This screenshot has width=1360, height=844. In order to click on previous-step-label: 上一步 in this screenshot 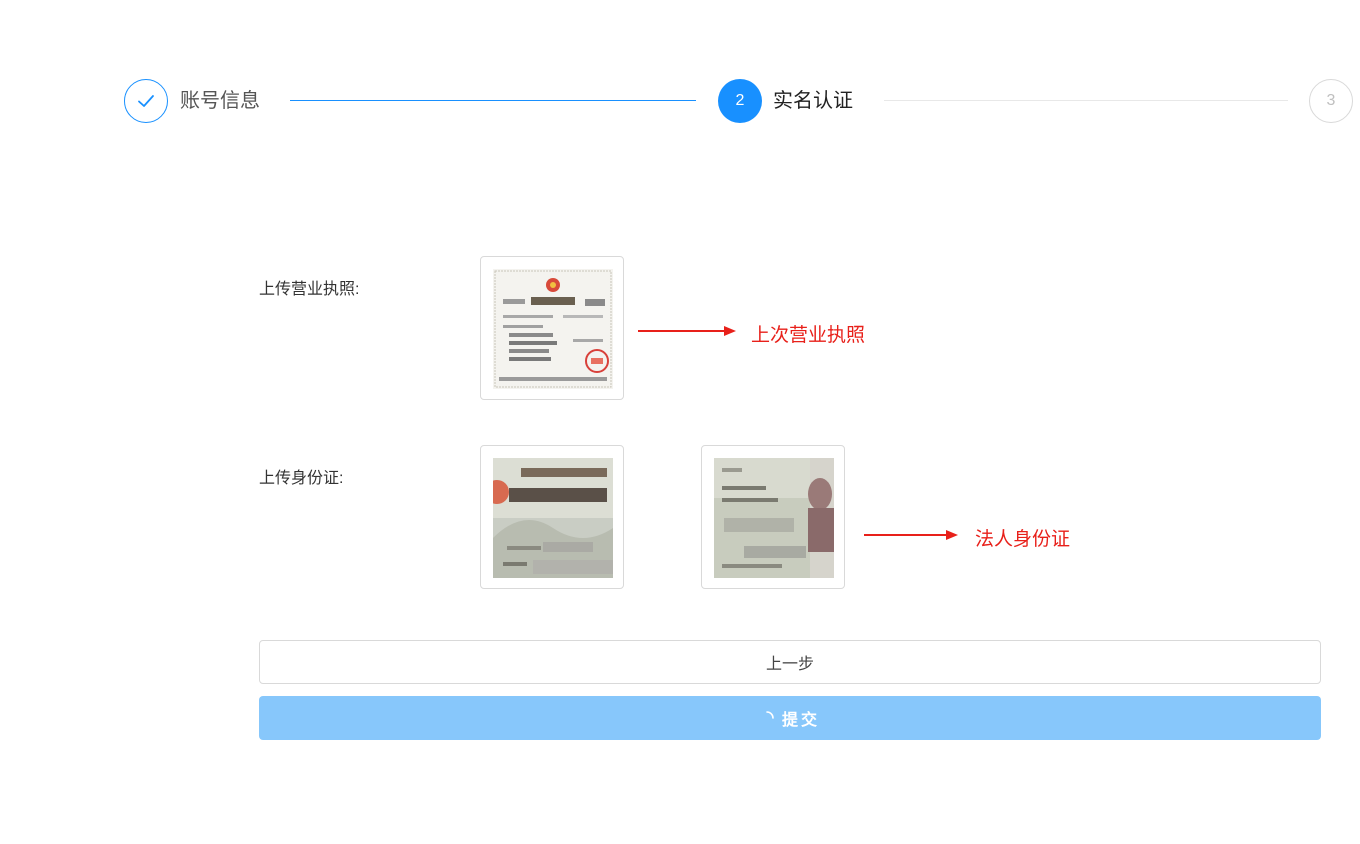, I will do `click(789, 664)`.